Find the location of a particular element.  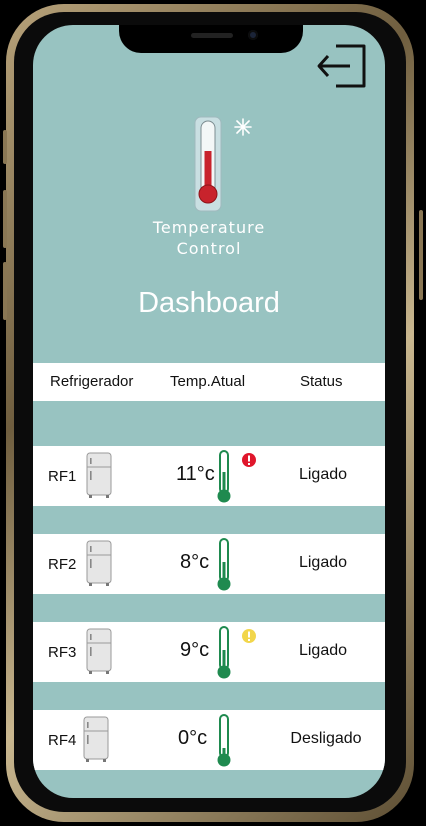

fridge-id: RF1 is located at coordinates (62, 476).